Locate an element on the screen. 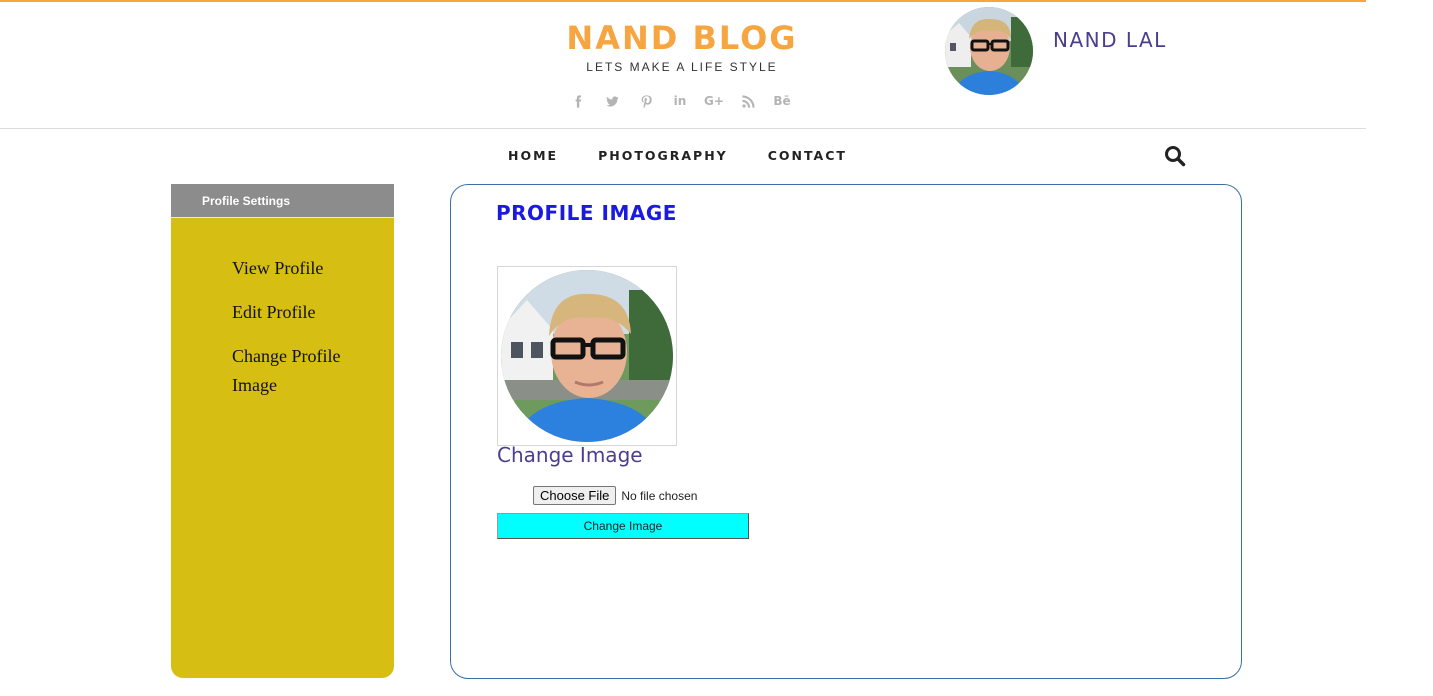 The image size is (1433, 696). top-accent-line is located at coordinates (683, 1).